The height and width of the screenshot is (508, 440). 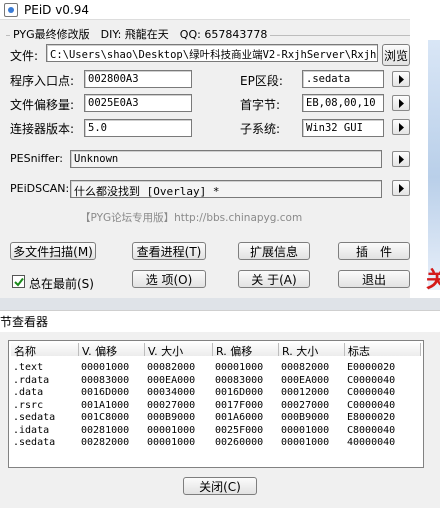 What do you see at coordinates (274, 251) in the screenshot?
I see `extended-info-button: 扩展信息` at bounding box center [274, 251].